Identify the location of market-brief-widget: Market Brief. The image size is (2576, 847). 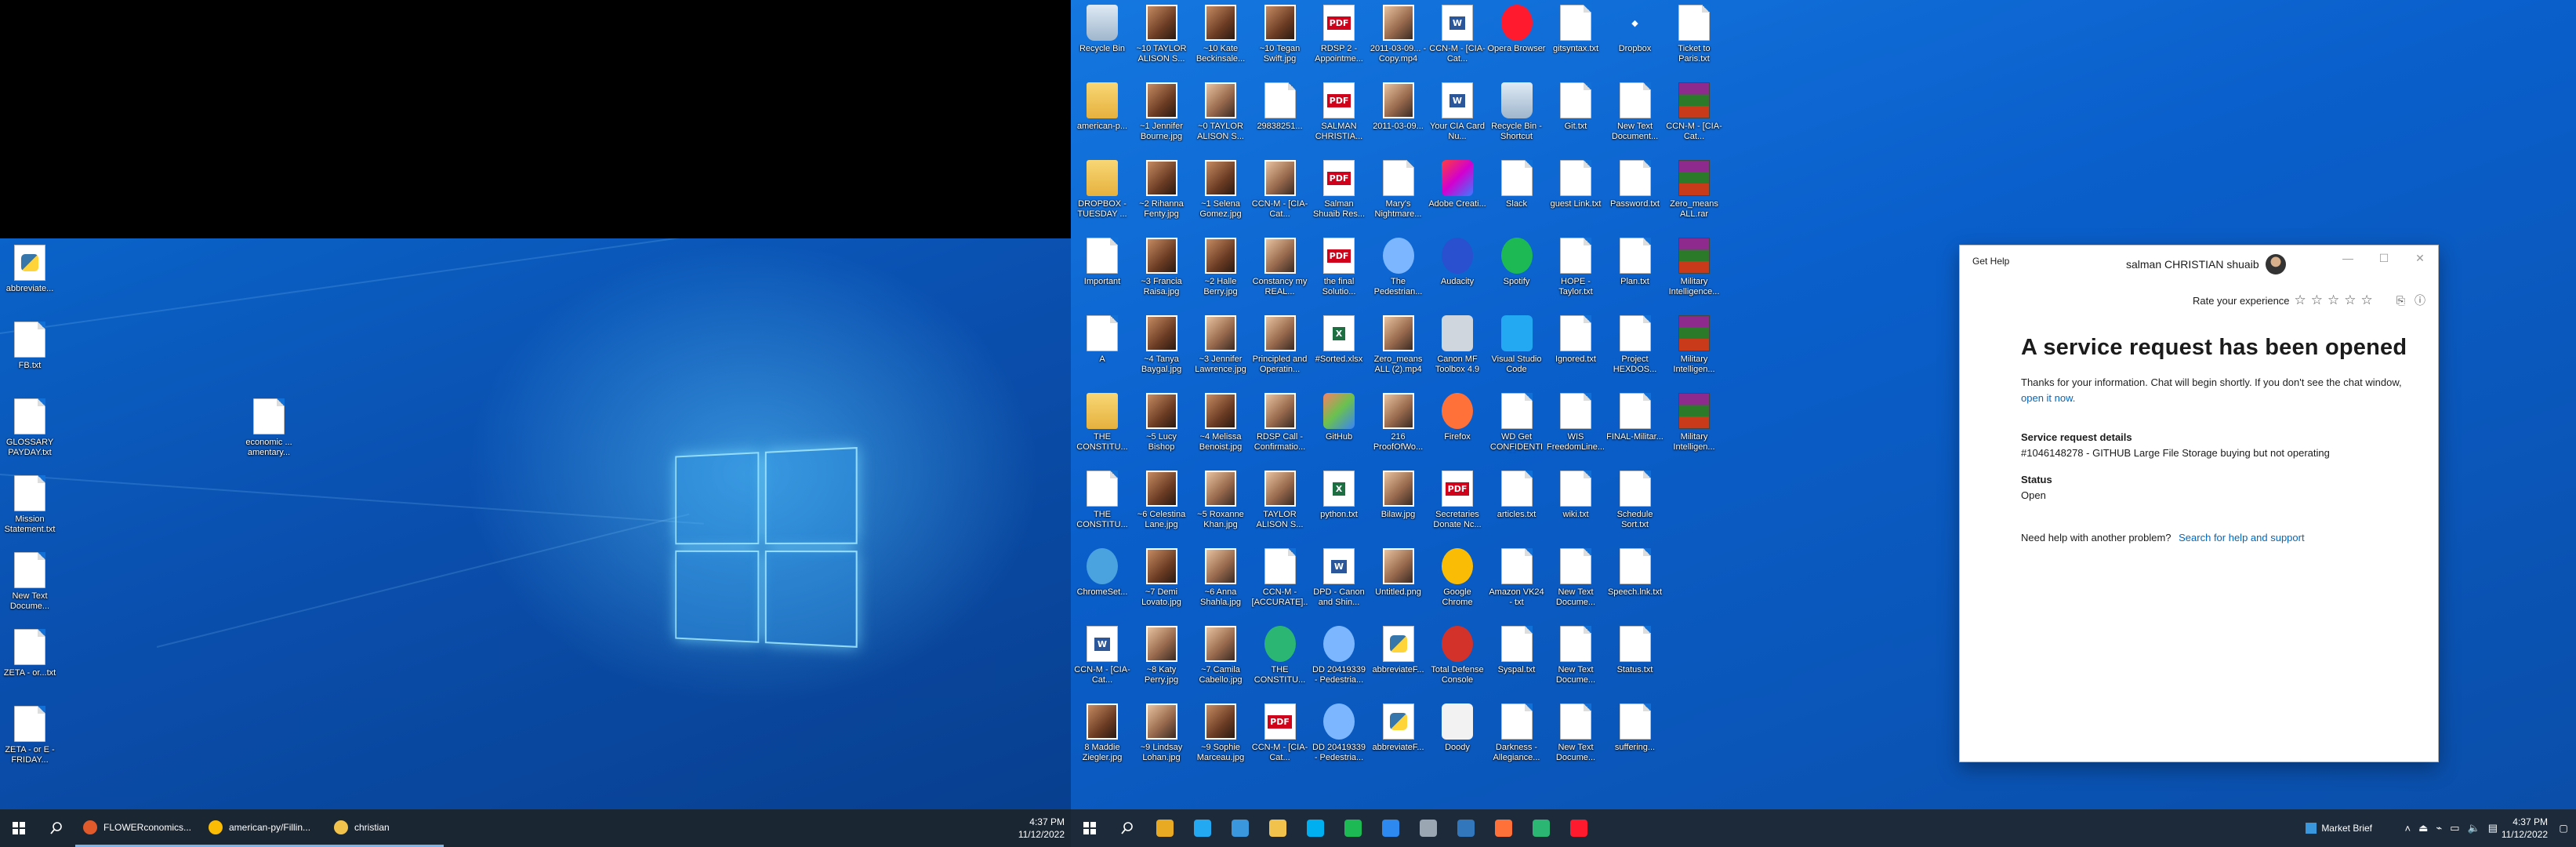
(2339, 828).